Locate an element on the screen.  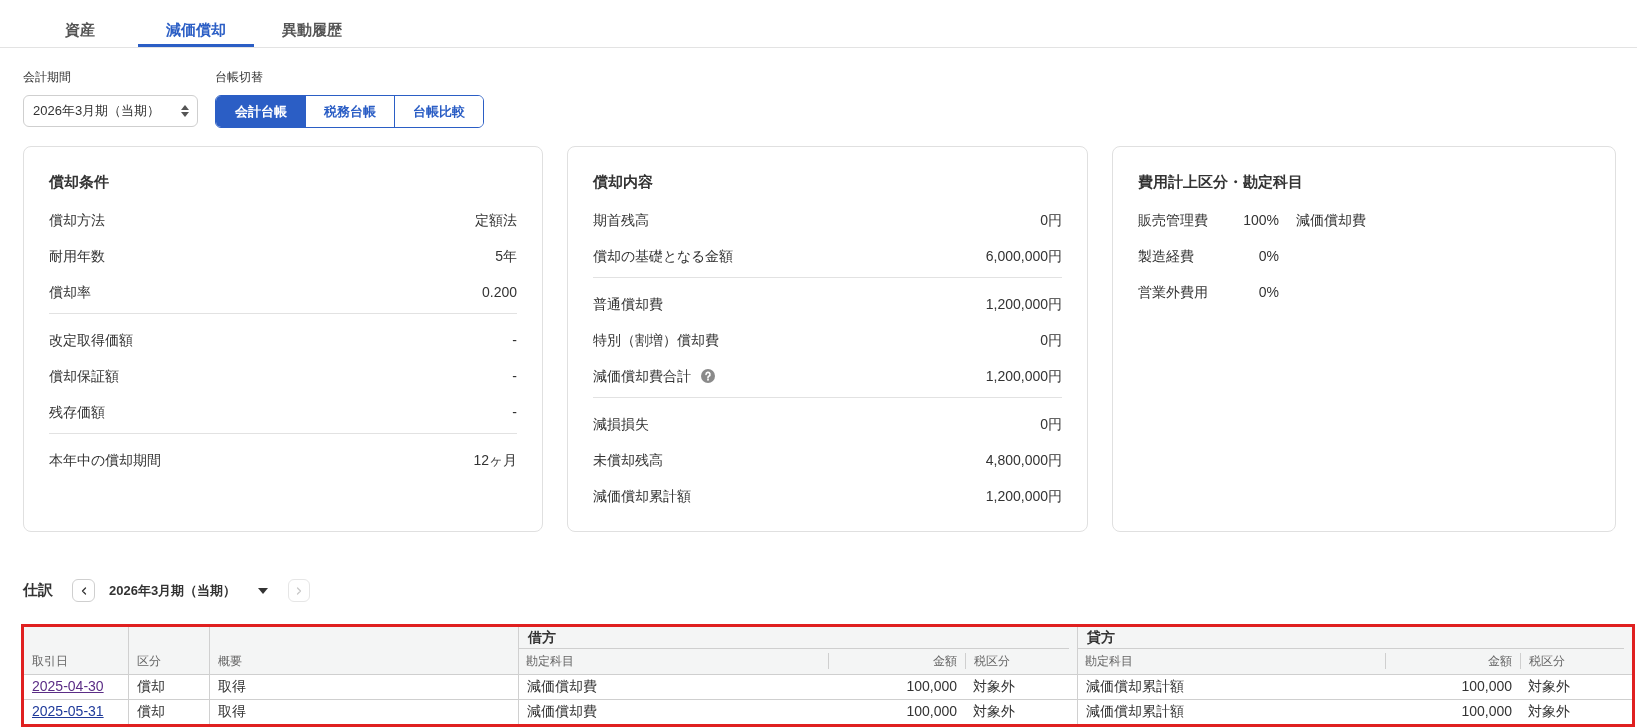
date-link: 2025-05-31 is located at coordinates (68, 711).